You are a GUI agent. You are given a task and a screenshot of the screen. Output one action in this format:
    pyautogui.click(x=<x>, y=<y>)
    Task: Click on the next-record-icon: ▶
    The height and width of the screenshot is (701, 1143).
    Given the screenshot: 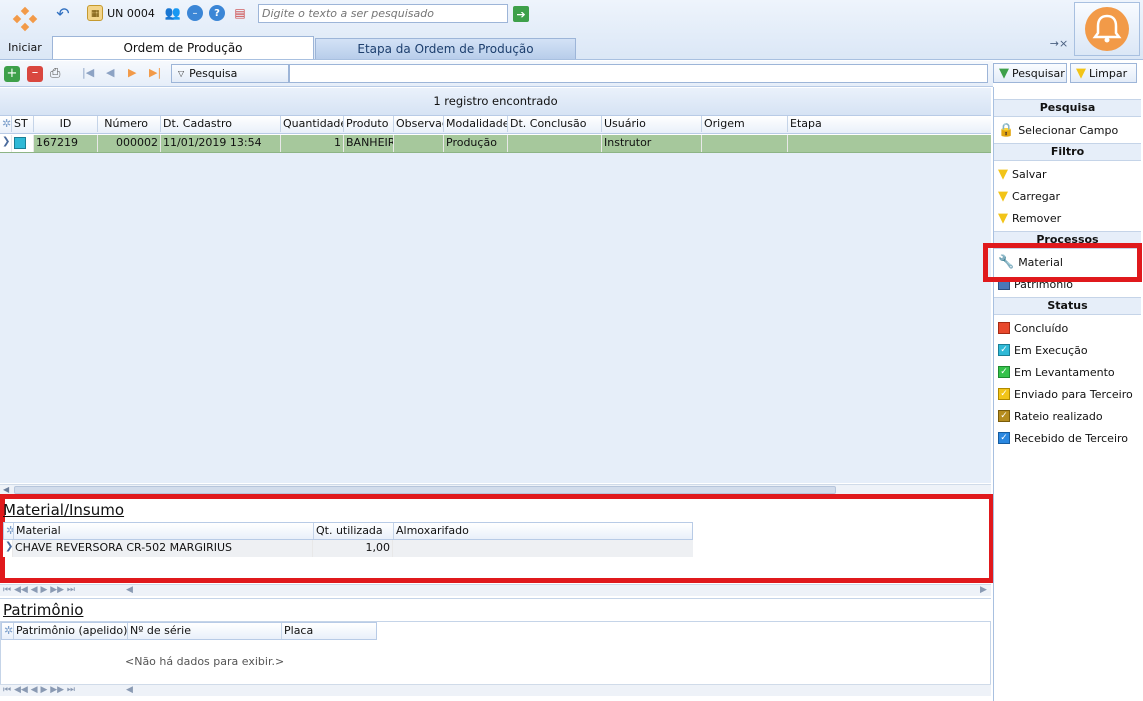 What is the action you would take?
    pyautogui.click(x=132, y=72)
    